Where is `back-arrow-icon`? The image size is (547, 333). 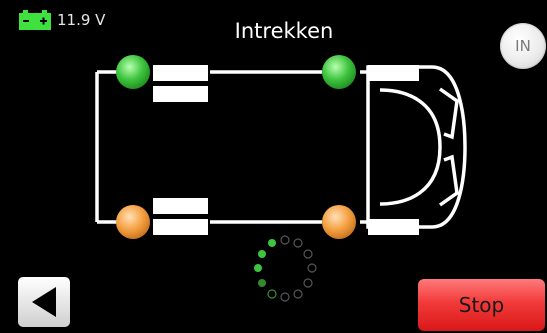
back-arrow-icon is located at coordinates (44, 302).